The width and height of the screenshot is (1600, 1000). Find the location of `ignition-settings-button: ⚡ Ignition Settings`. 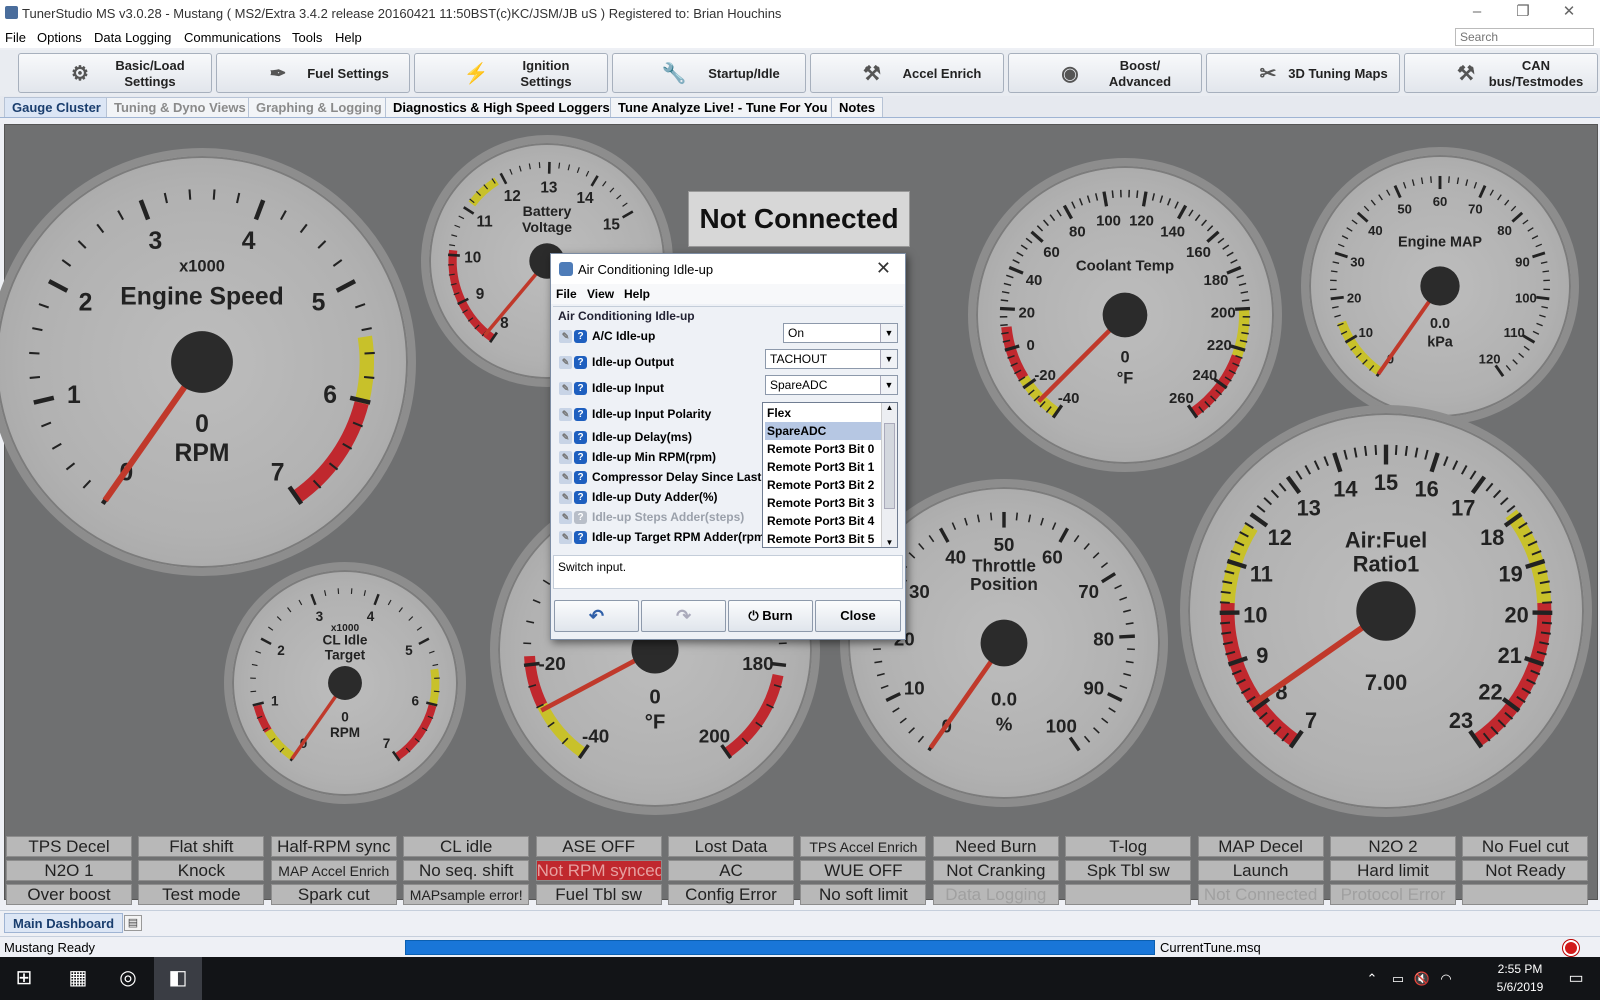

ignition-settings-button: ⚡ Ignition Settings is located at coordinates (511, 73).